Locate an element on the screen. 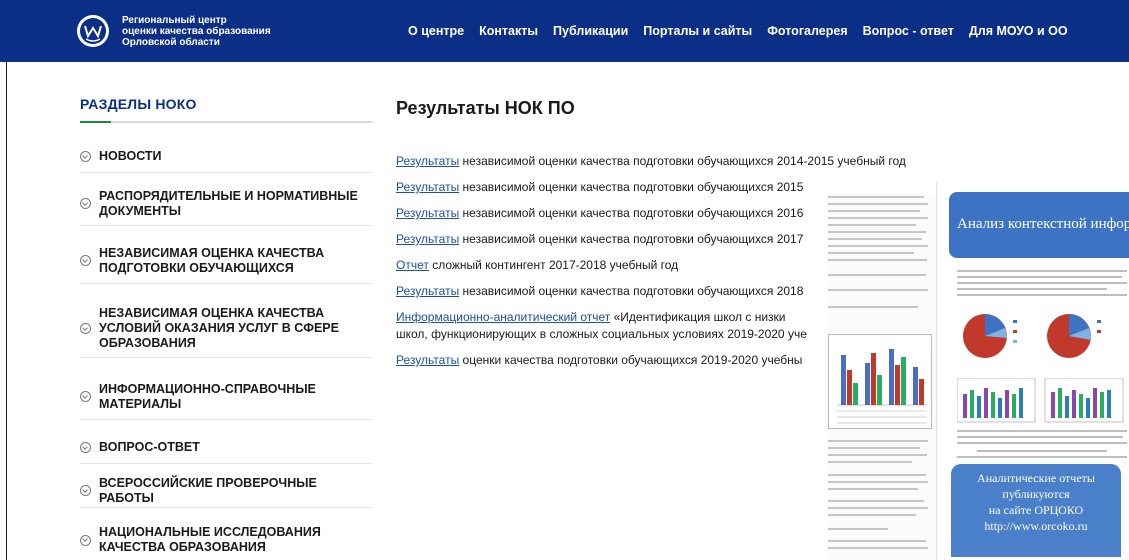  result-description: сложный контингент 2017-2018 учебный год is located at coordinates (553, 265).